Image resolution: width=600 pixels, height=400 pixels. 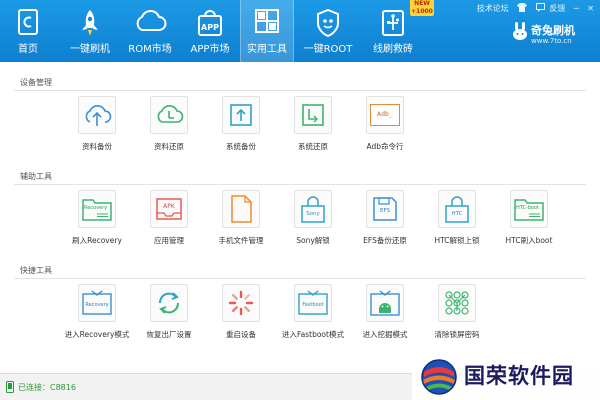 I want to click on tool-efs-backup-restore: EFS EFS备份还原, so click(x=385, y=218).